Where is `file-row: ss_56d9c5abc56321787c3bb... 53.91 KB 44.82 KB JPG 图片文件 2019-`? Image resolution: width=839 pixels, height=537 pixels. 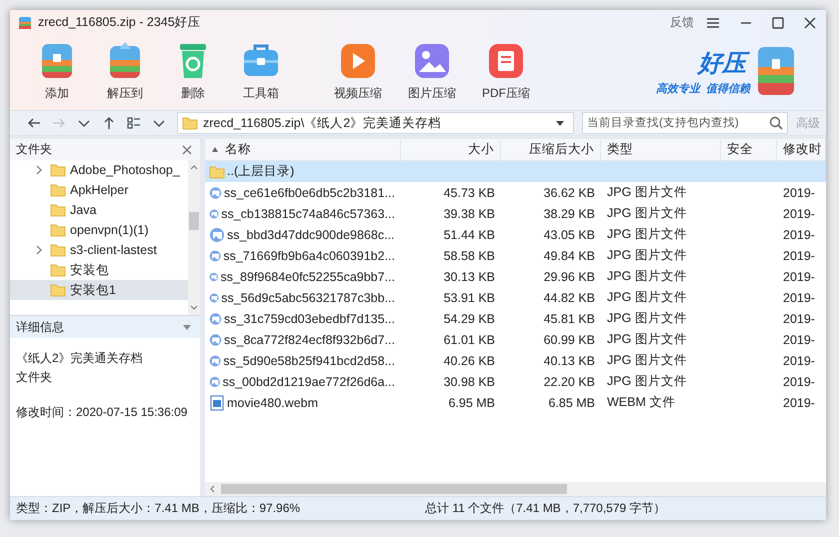
file-row: ss_56d9c5abc56321787c3bb... 53.91 KB 44.82 KB JPG 图片文件 2019- is located at coordinates (515, 297).